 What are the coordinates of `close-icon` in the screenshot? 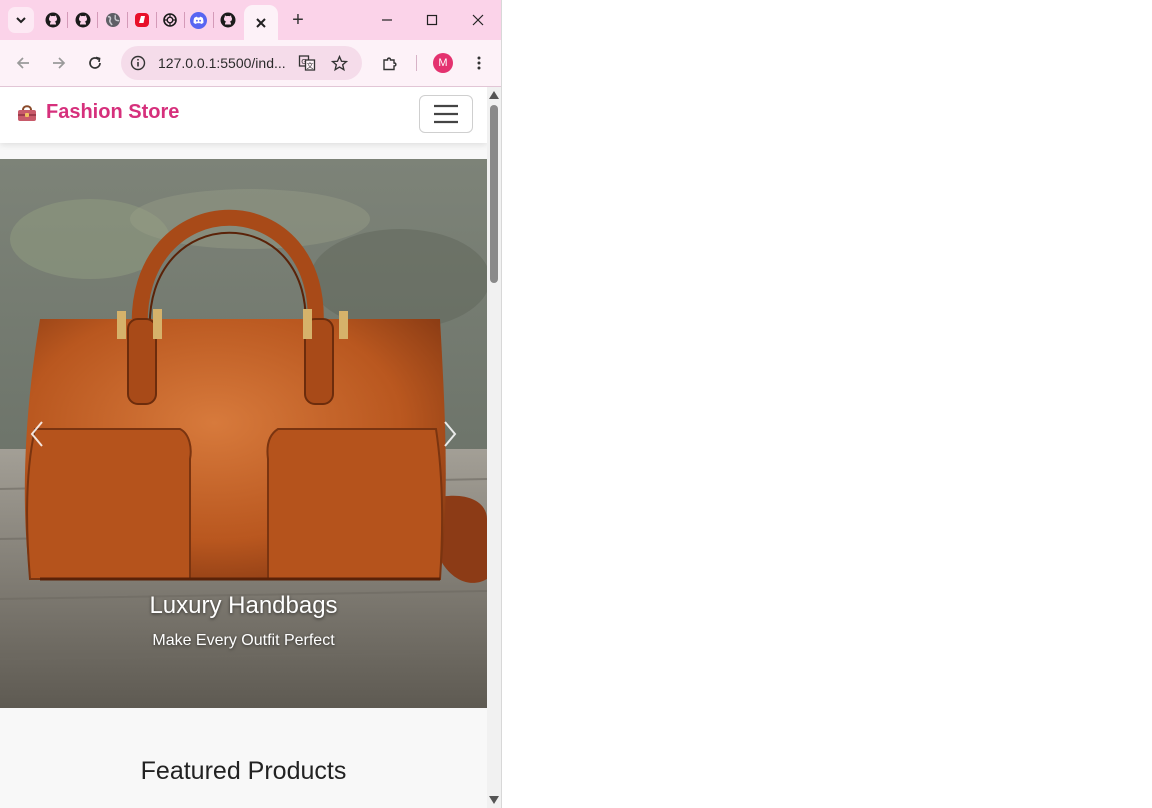 It's located at (261, 23).